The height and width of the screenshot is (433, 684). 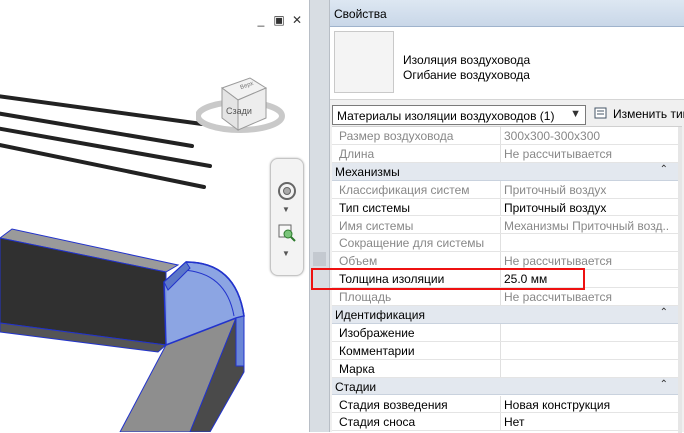 I want to click on group-label: Идентификация, so click(x=380, y=315).